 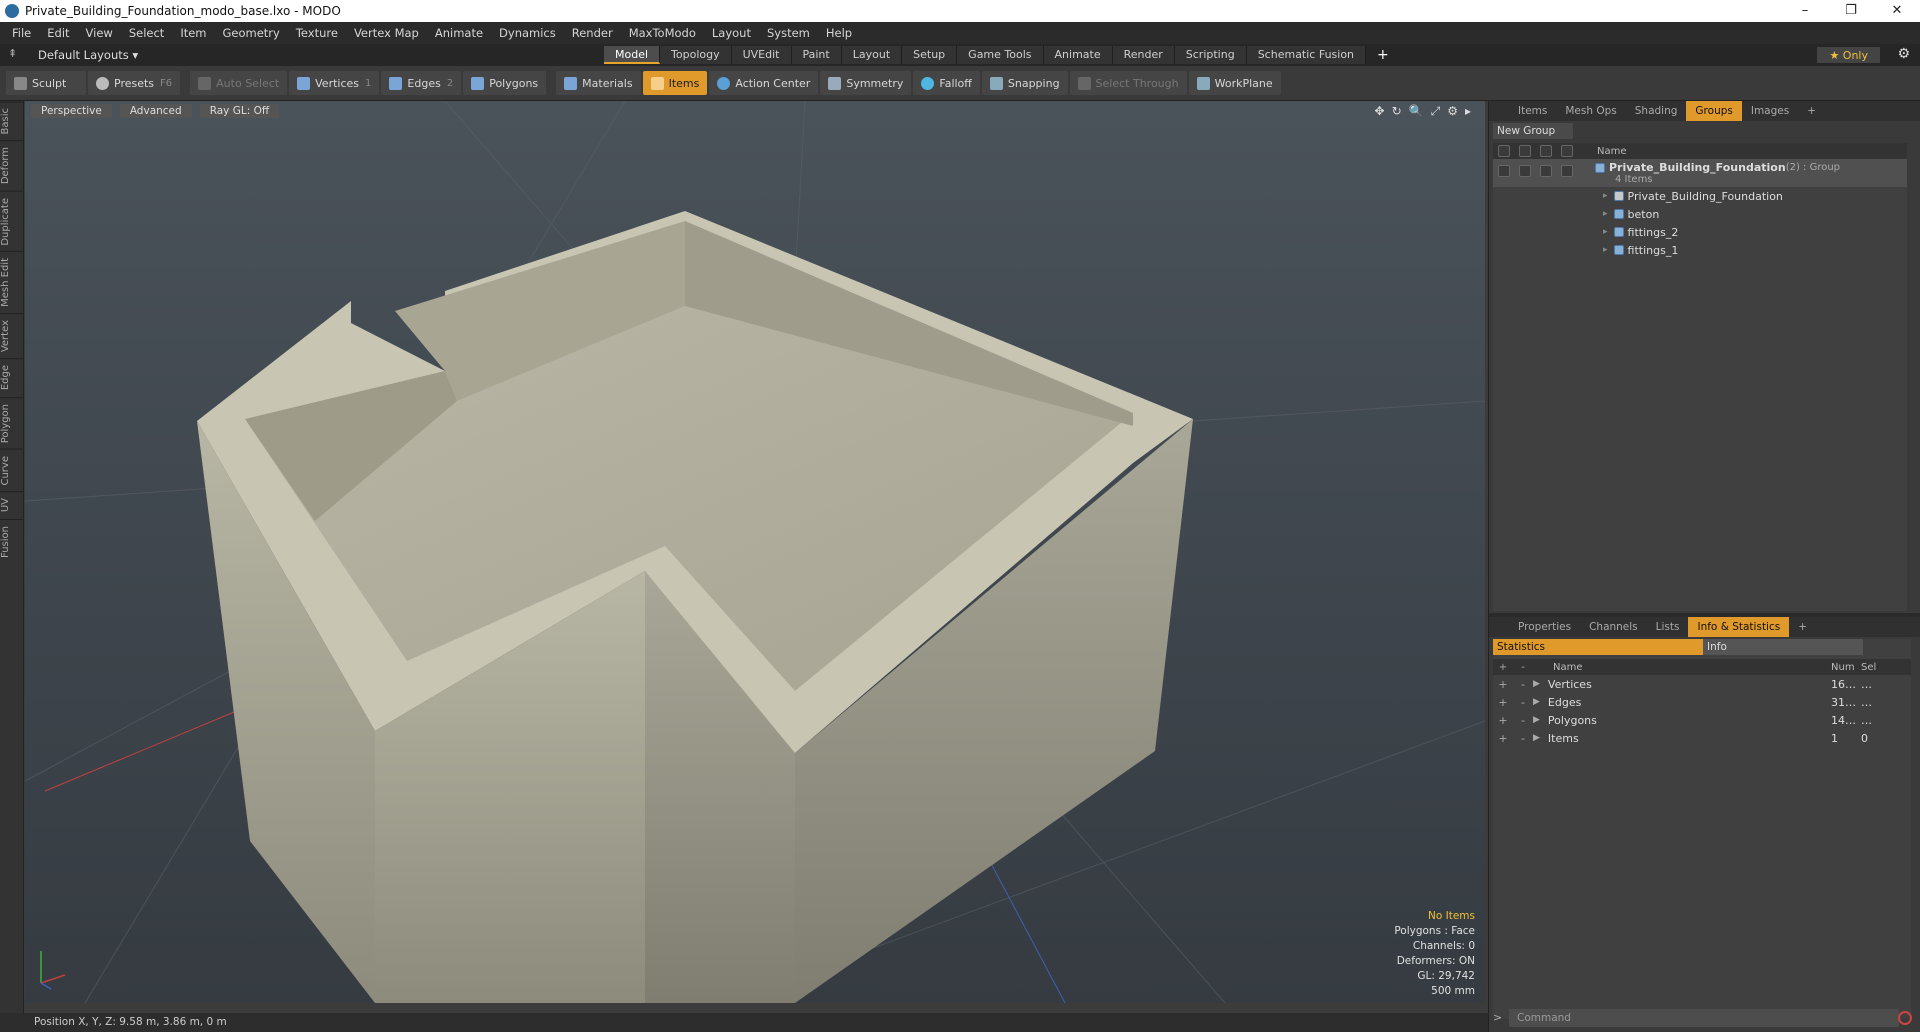 What do you see at coordinates (88, 55) in the screenshot?
I see `layout-selector: Default Layouts ▾` at bounding box center [88, 55].